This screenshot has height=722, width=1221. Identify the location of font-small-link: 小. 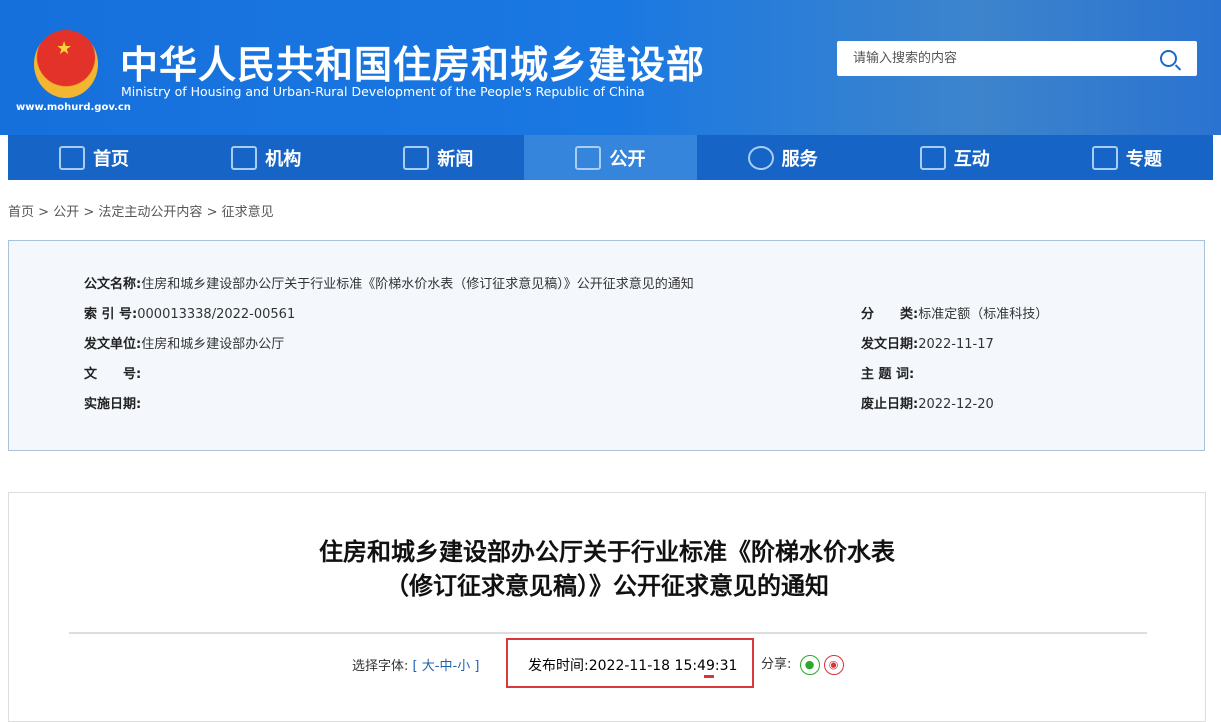
(463, 666).